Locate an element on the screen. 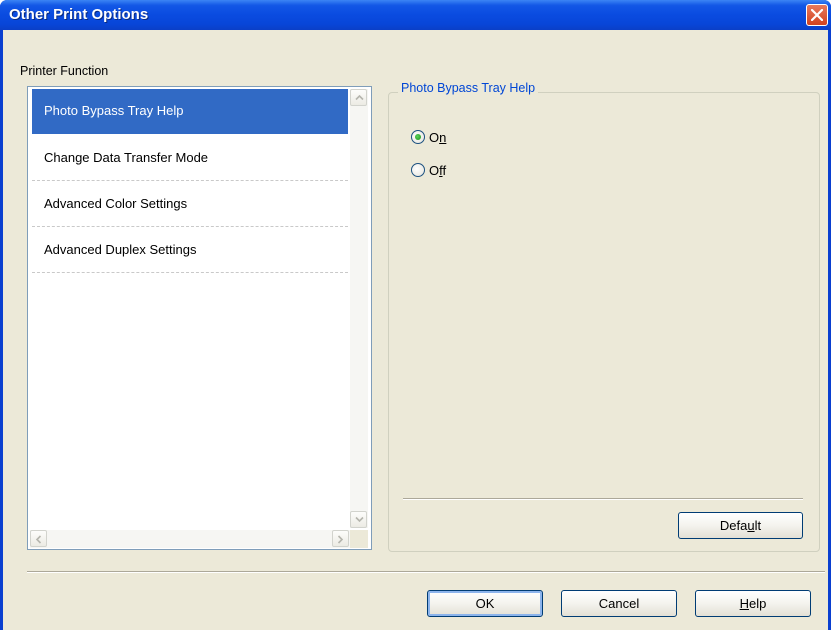  radio-off-label: Off is located at coordinates (438, 170).